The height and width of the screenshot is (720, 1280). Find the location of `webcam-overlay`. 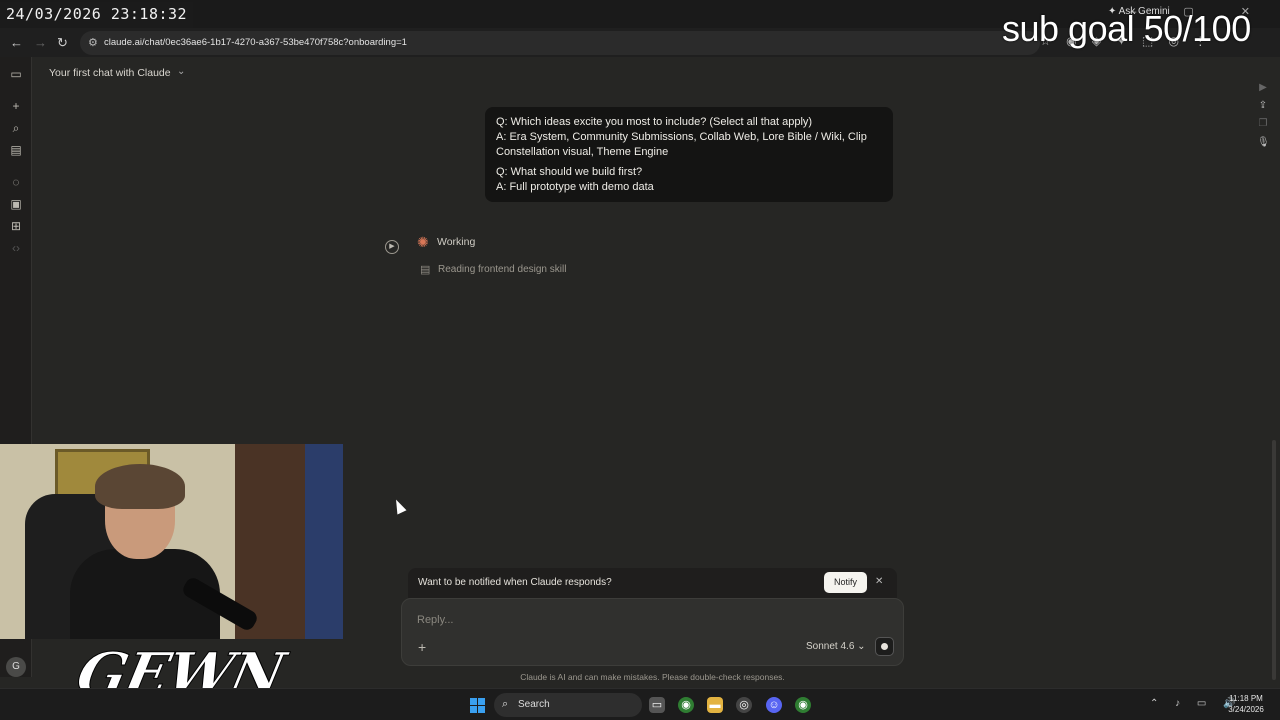

webcam-overlay is located at coordinates (171, 541).